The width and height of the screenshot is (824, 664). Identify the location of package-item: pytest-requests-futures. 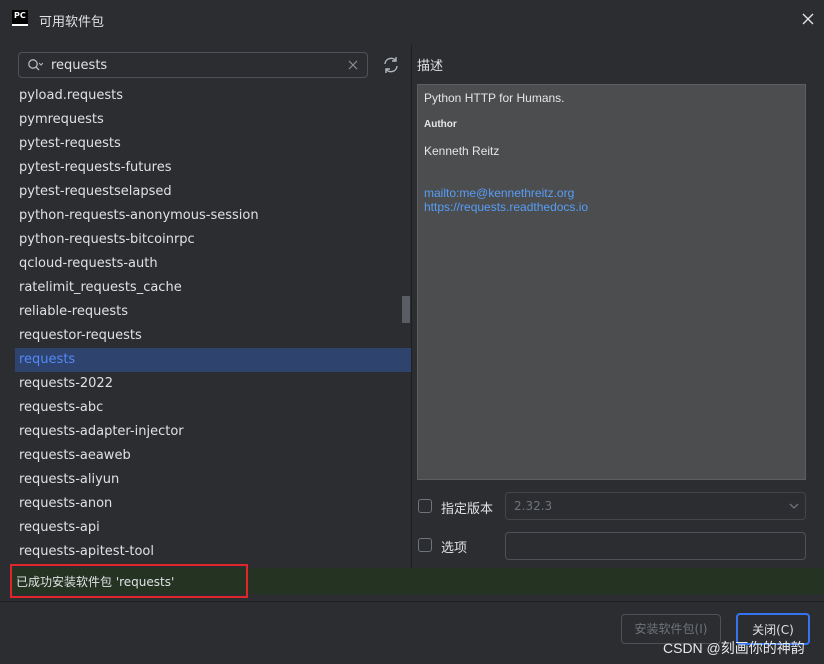
(213, 168).